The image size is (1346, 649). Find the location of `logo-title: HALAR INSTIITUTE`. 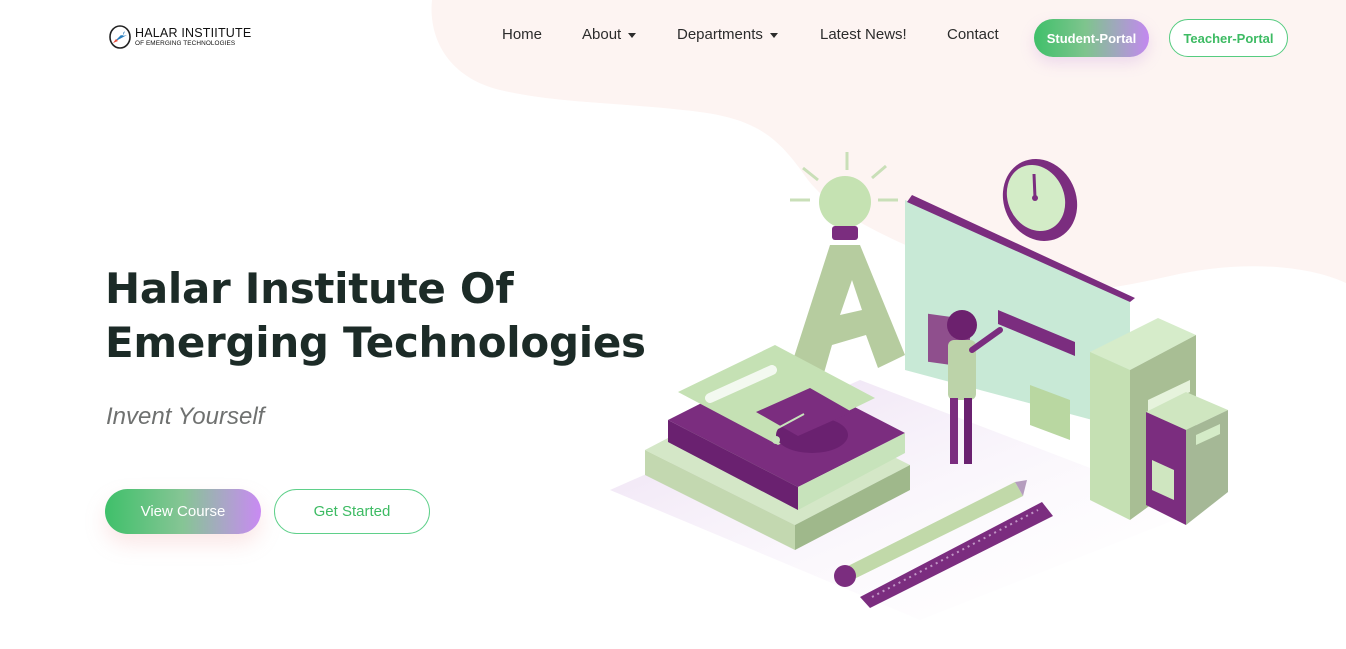

logo-title: HALAR INSTIITUTE is located at coordinates (193, 32).